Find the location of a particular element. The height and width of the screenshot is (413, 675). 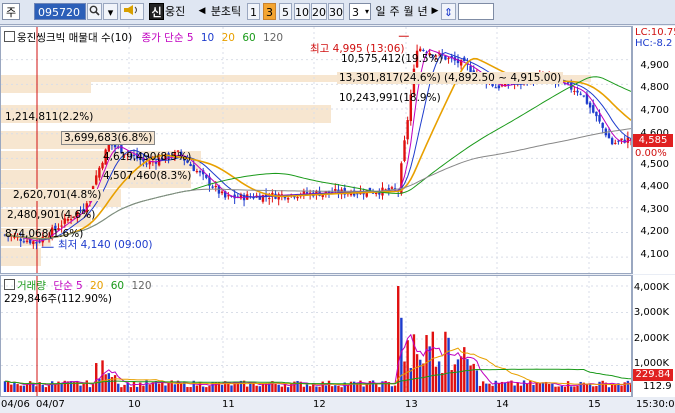

profile-label: 13,301,817(24.6%) (4,892.50 ~ 4,915.00) is located at coordinates (450, 78).